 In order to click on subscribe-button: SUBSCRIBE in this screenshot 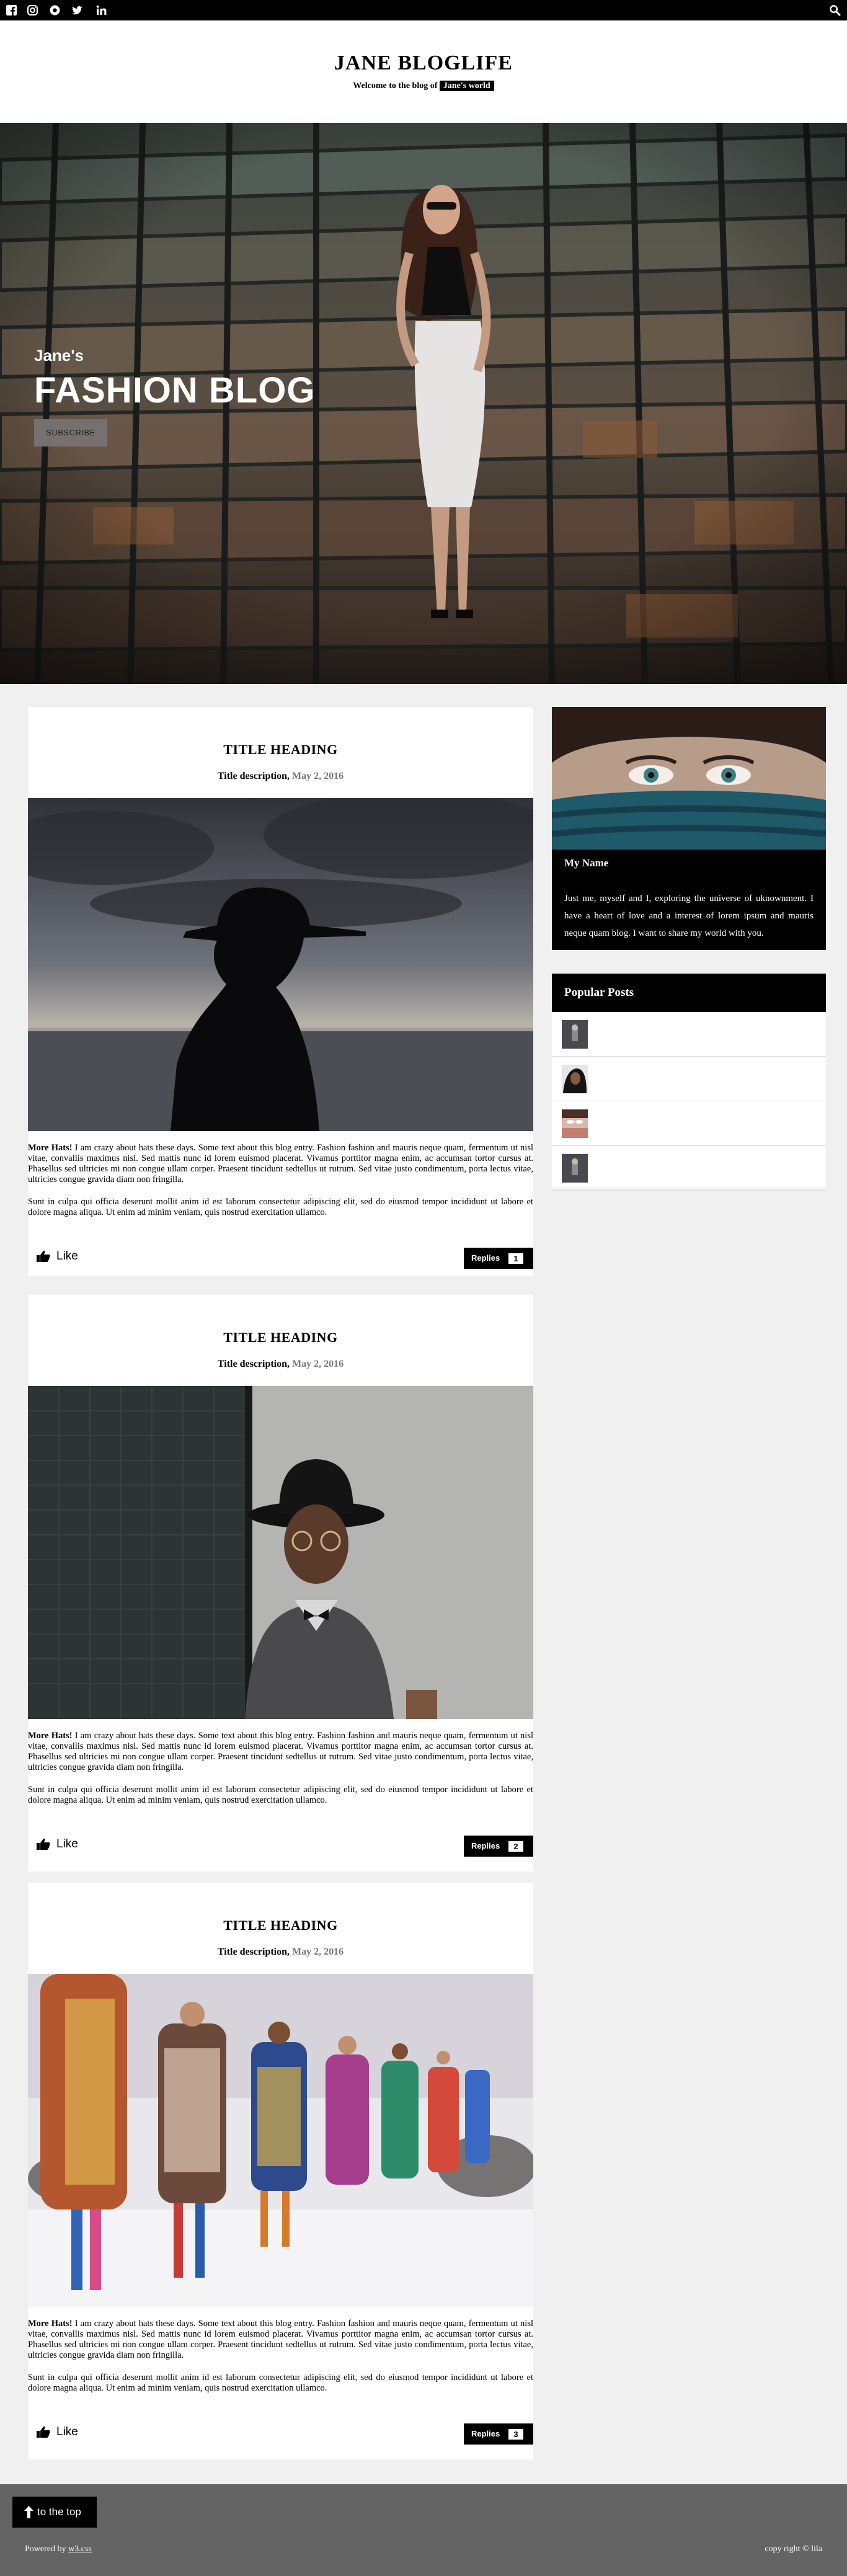, I will do `click(70, 432)`.